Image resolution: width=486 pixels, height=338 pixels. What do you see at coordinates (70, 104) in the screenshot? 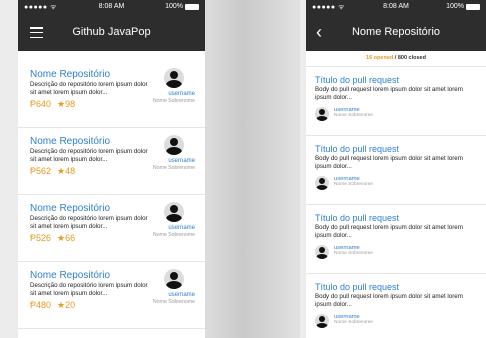
I see `star-count: 98` at bounding box center [70, 104].